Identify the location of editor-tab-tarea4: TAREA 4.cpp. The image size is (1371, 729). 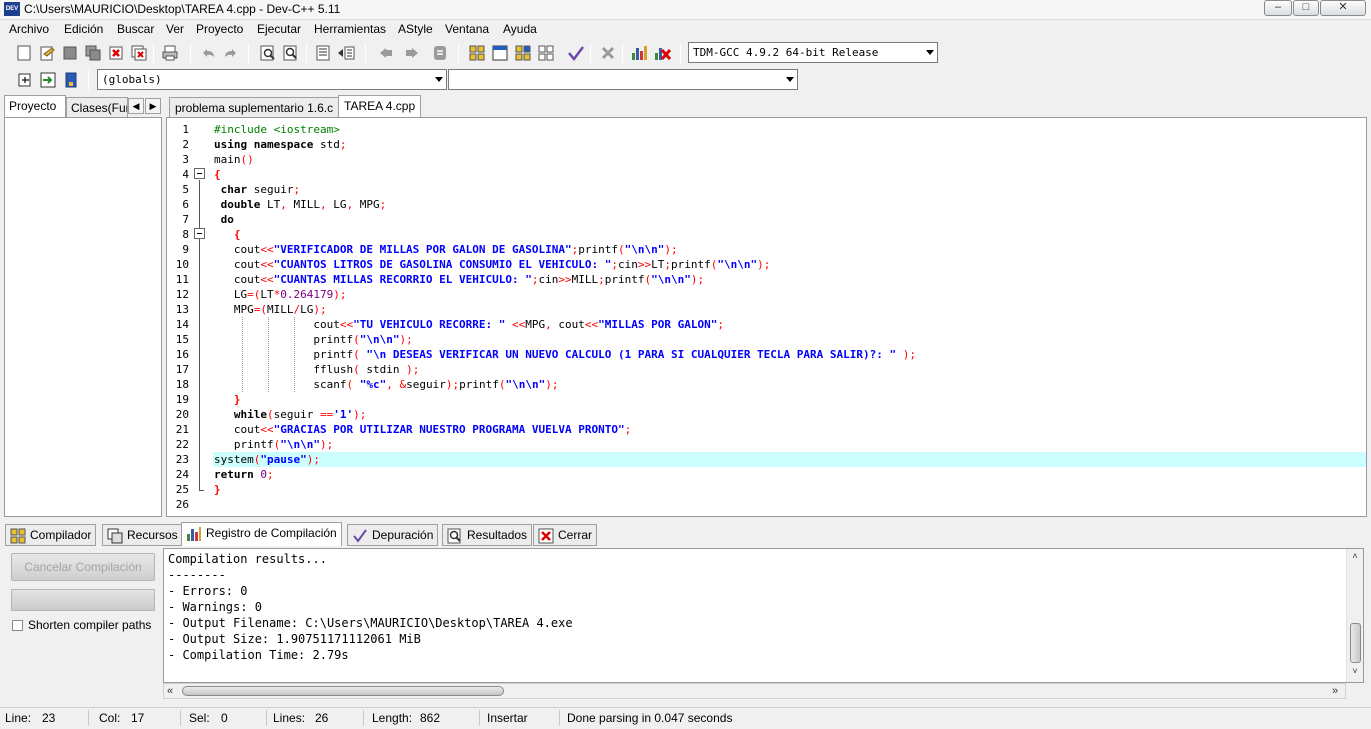
(380, 106).